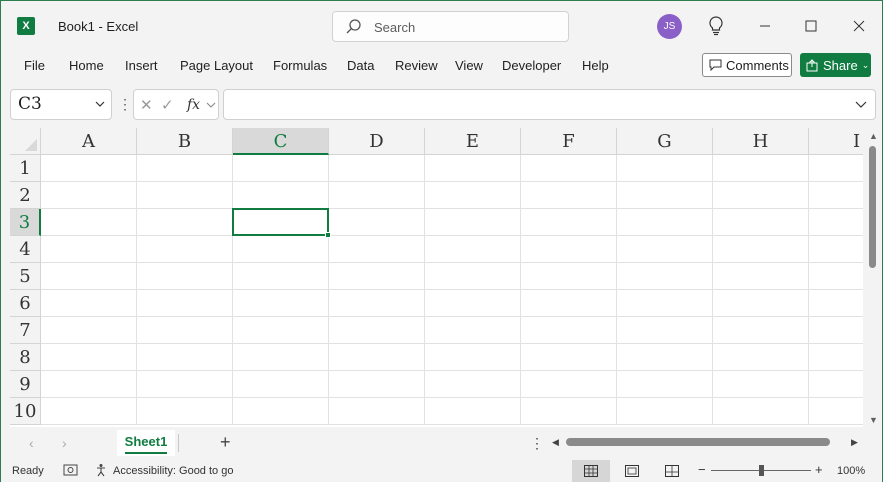 The width and height of the screenshot is (883, 482). What do you see at coordinates (89, 330) in the screenshot?
I see `cell-a7` at bounding box center [89, 330].